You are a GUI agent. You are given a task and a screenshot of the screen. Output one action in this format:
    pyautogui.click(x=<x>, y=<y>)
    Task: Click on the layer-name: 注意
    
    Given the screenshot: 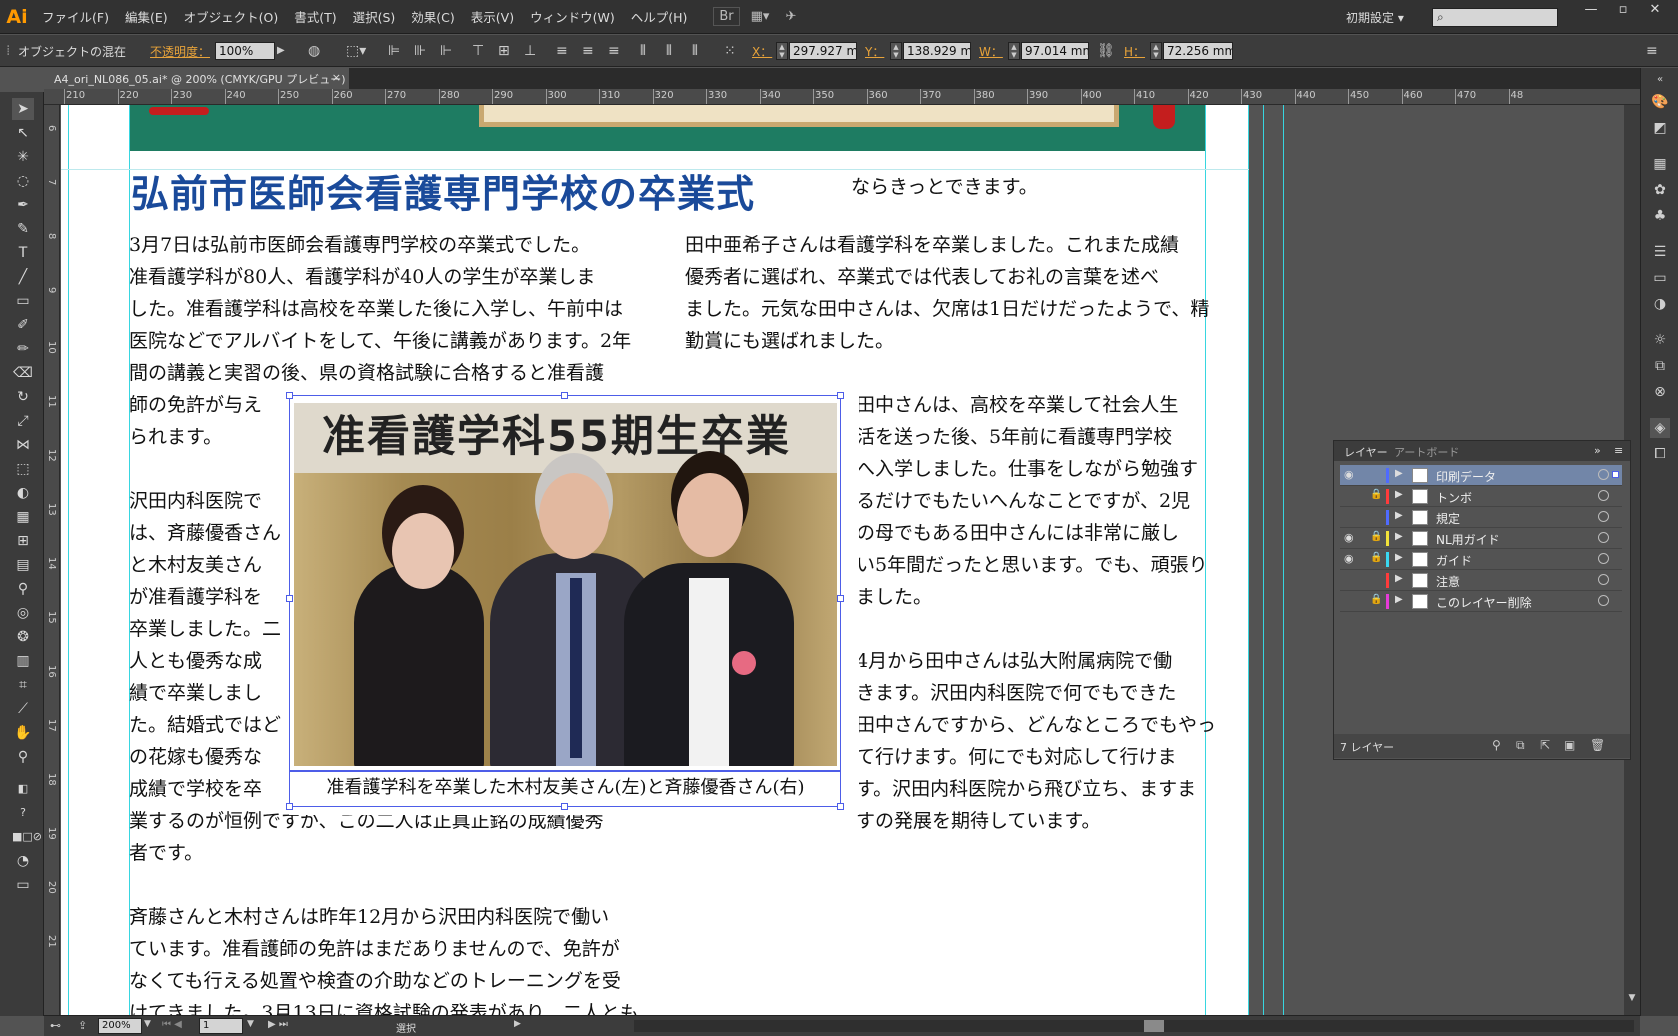 What is the action you would take?
    pyautogui.click(x=1448, y=581)
    